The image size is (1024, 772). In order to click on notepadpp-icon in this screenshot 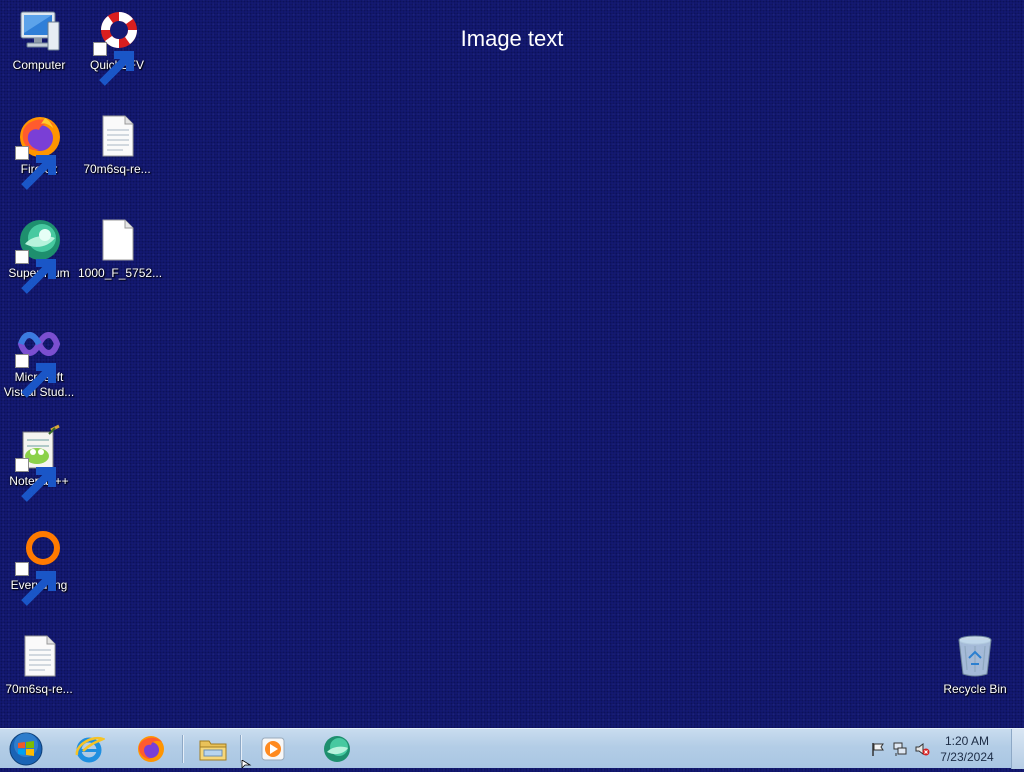, I will do `click(39, 463)`.